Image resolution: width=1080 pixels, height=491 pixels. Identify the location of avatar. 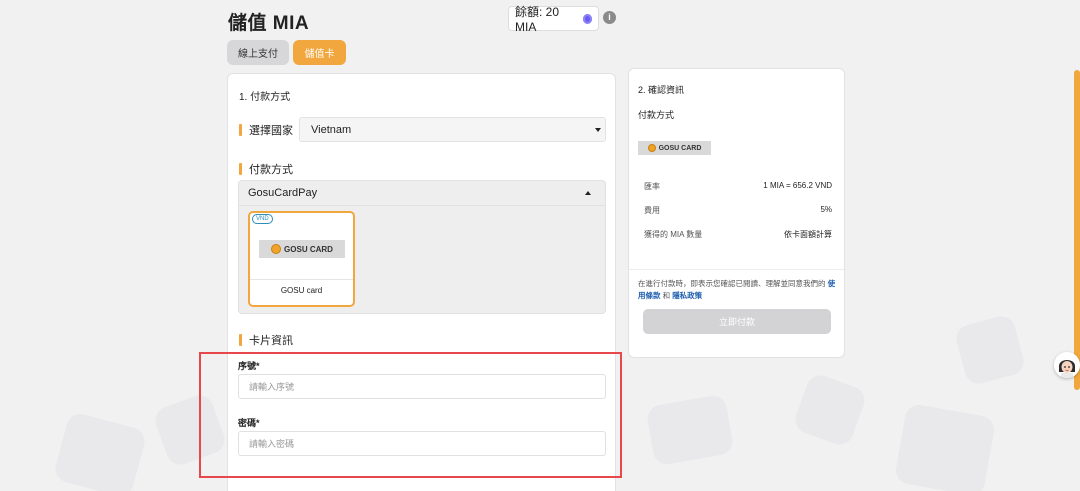
(1067, 365).